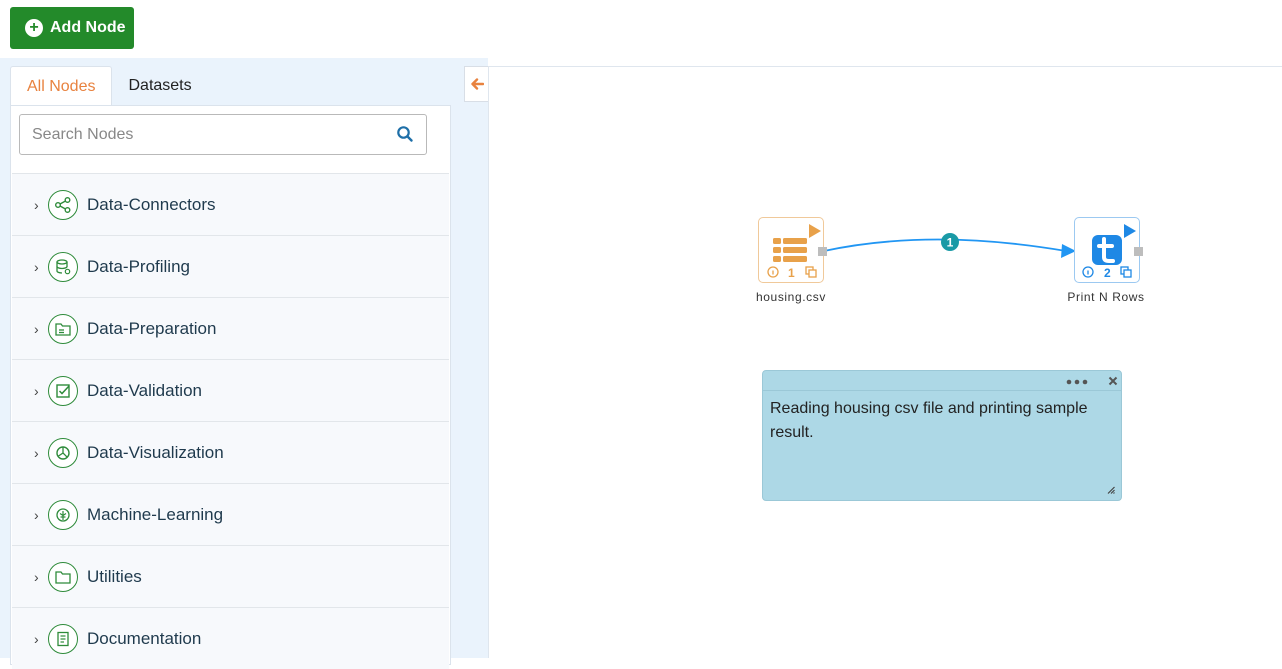 This screenshot has width=1282, height=669. Describe the element at coordinates (61, 86) in the screenshot. I see `tab-all-nodes: All Nodes` at that location.